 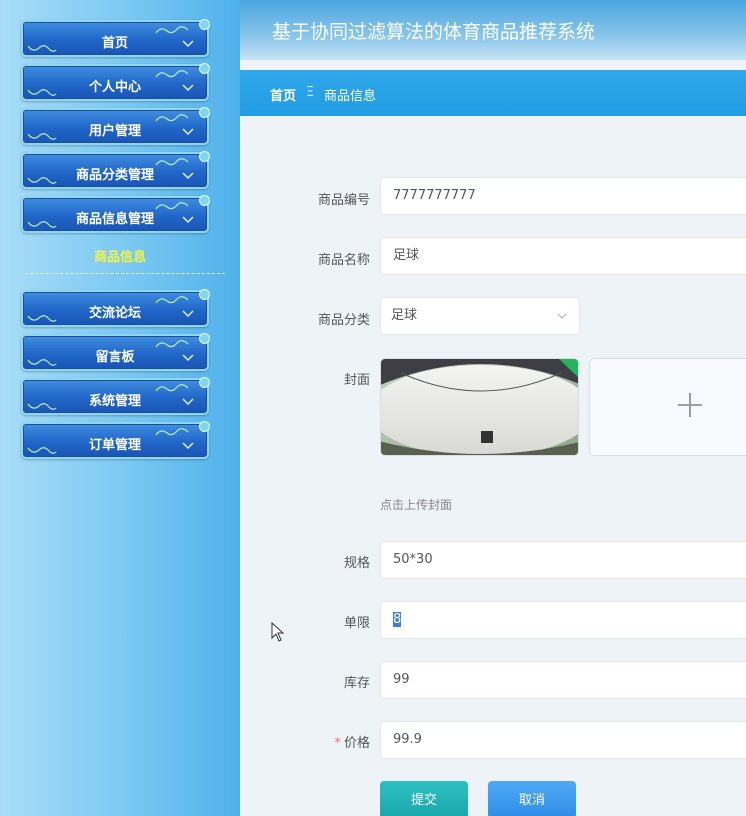 I want to click on sidebar-item-label: 系统管理, so click(x=114, y=401).